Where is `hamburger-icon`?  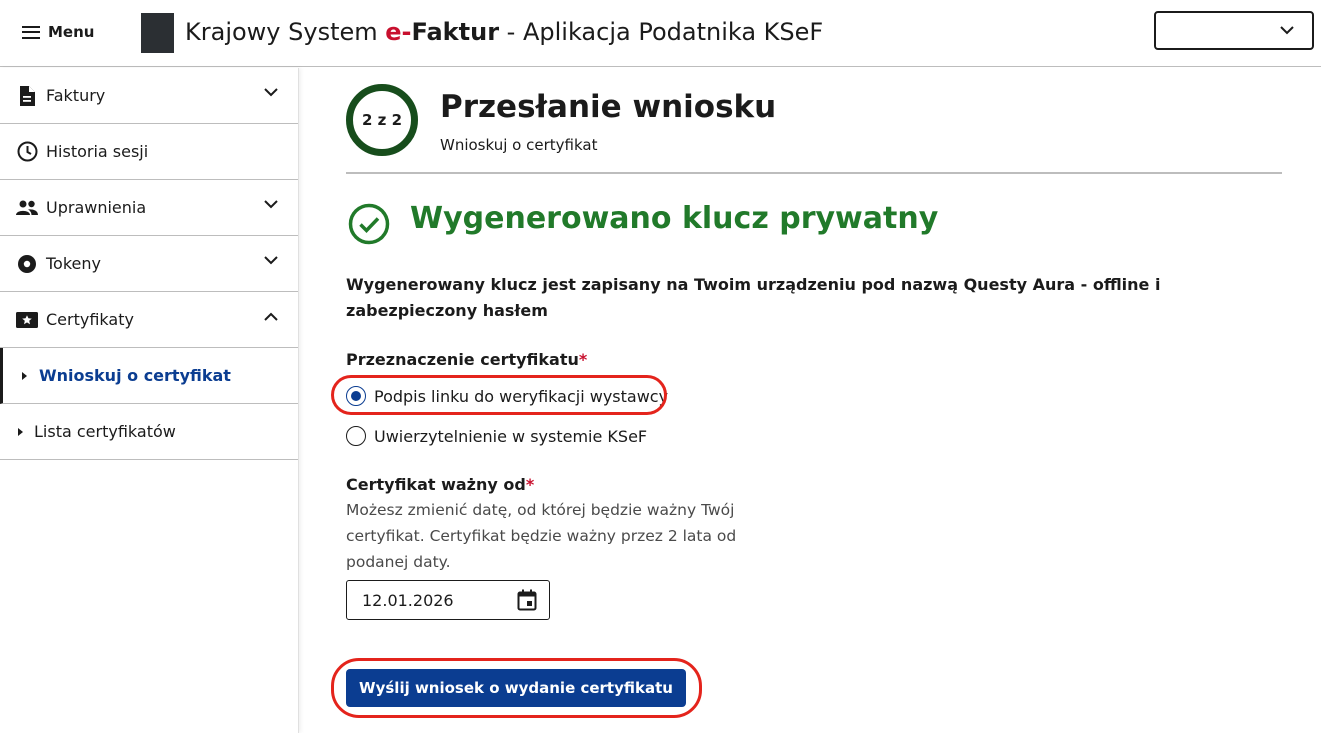
hamburger-icon is located at coordinates (31, 32).